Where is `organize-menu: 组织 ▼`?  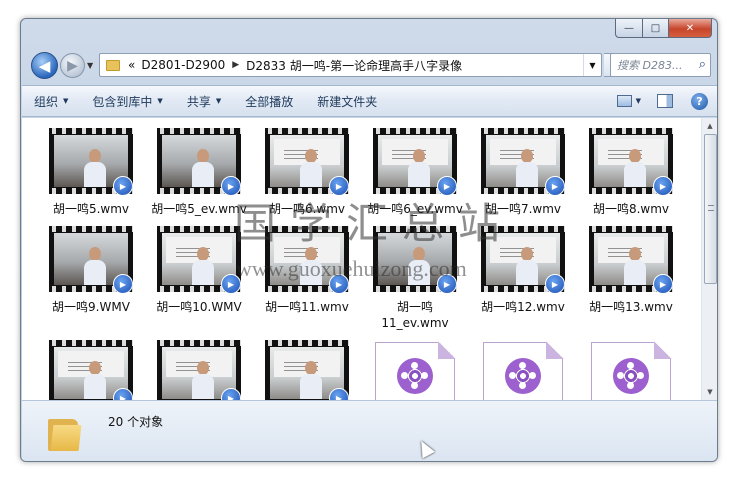 organize-menu: 组织 ▼ is located at coordinates (51, 101).